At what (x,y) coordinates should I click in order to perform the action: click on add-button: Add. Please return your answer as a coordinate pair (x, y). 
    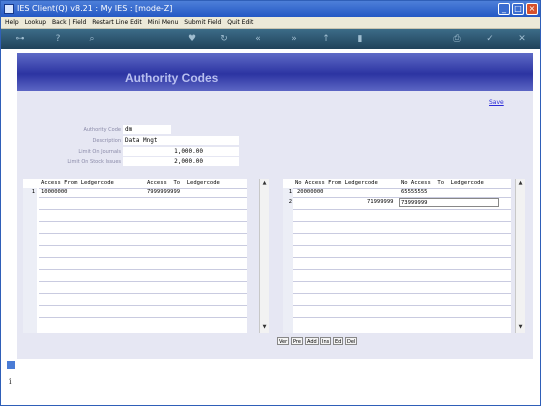
    Looking at the image, I should click on (312, 341).